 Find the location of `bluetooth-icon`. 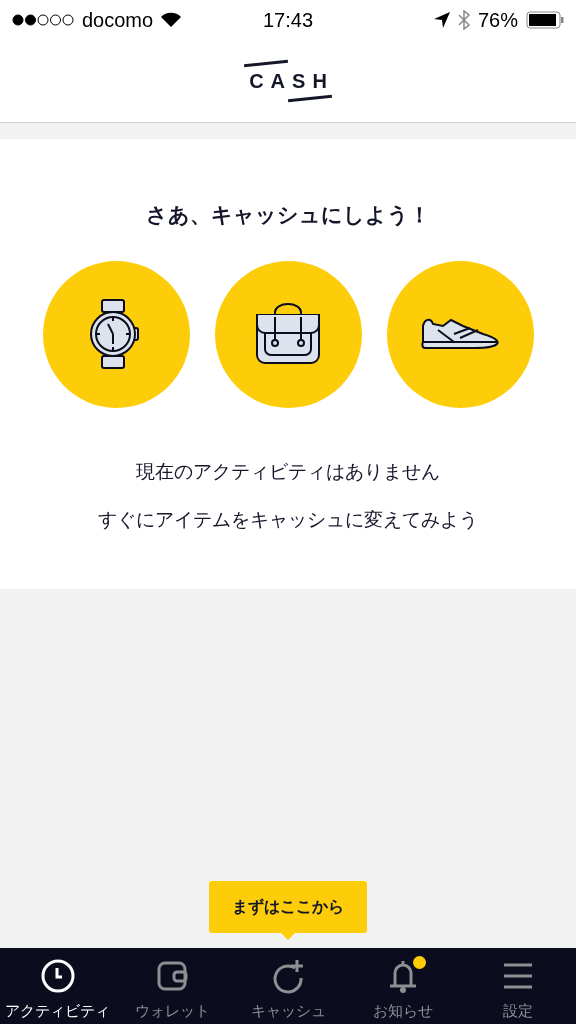

bluetooth-icon is located at coordinates (463, 20).